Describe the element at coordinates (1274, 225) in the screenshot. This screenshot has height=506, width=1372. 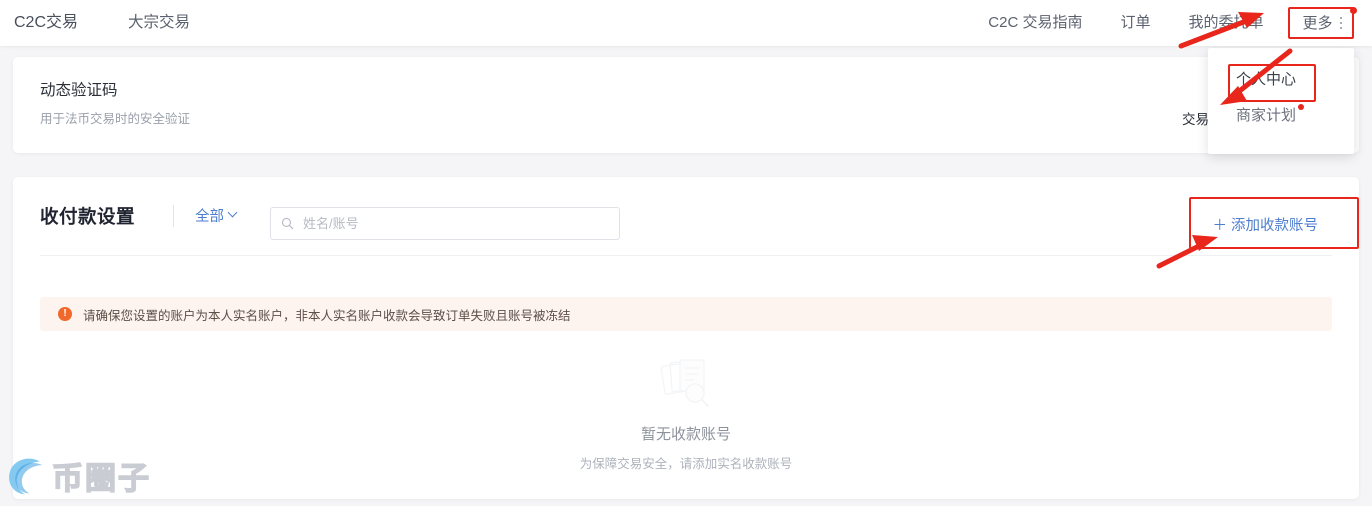
I see `add-account-label: 添加收款账号` at that location.